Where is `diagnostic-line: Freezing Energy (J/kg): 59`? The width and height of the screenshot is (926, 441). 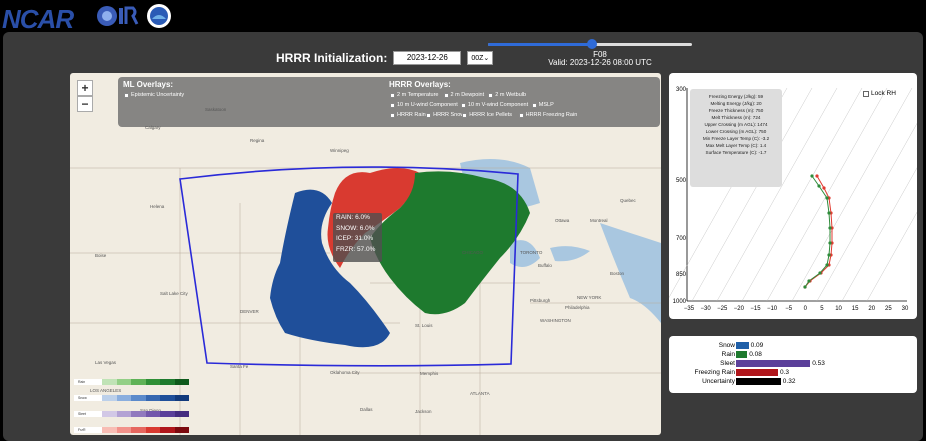
diagnostic-line: Freezing Energy (J/kg): 59 is located at coordinates (736, 96).